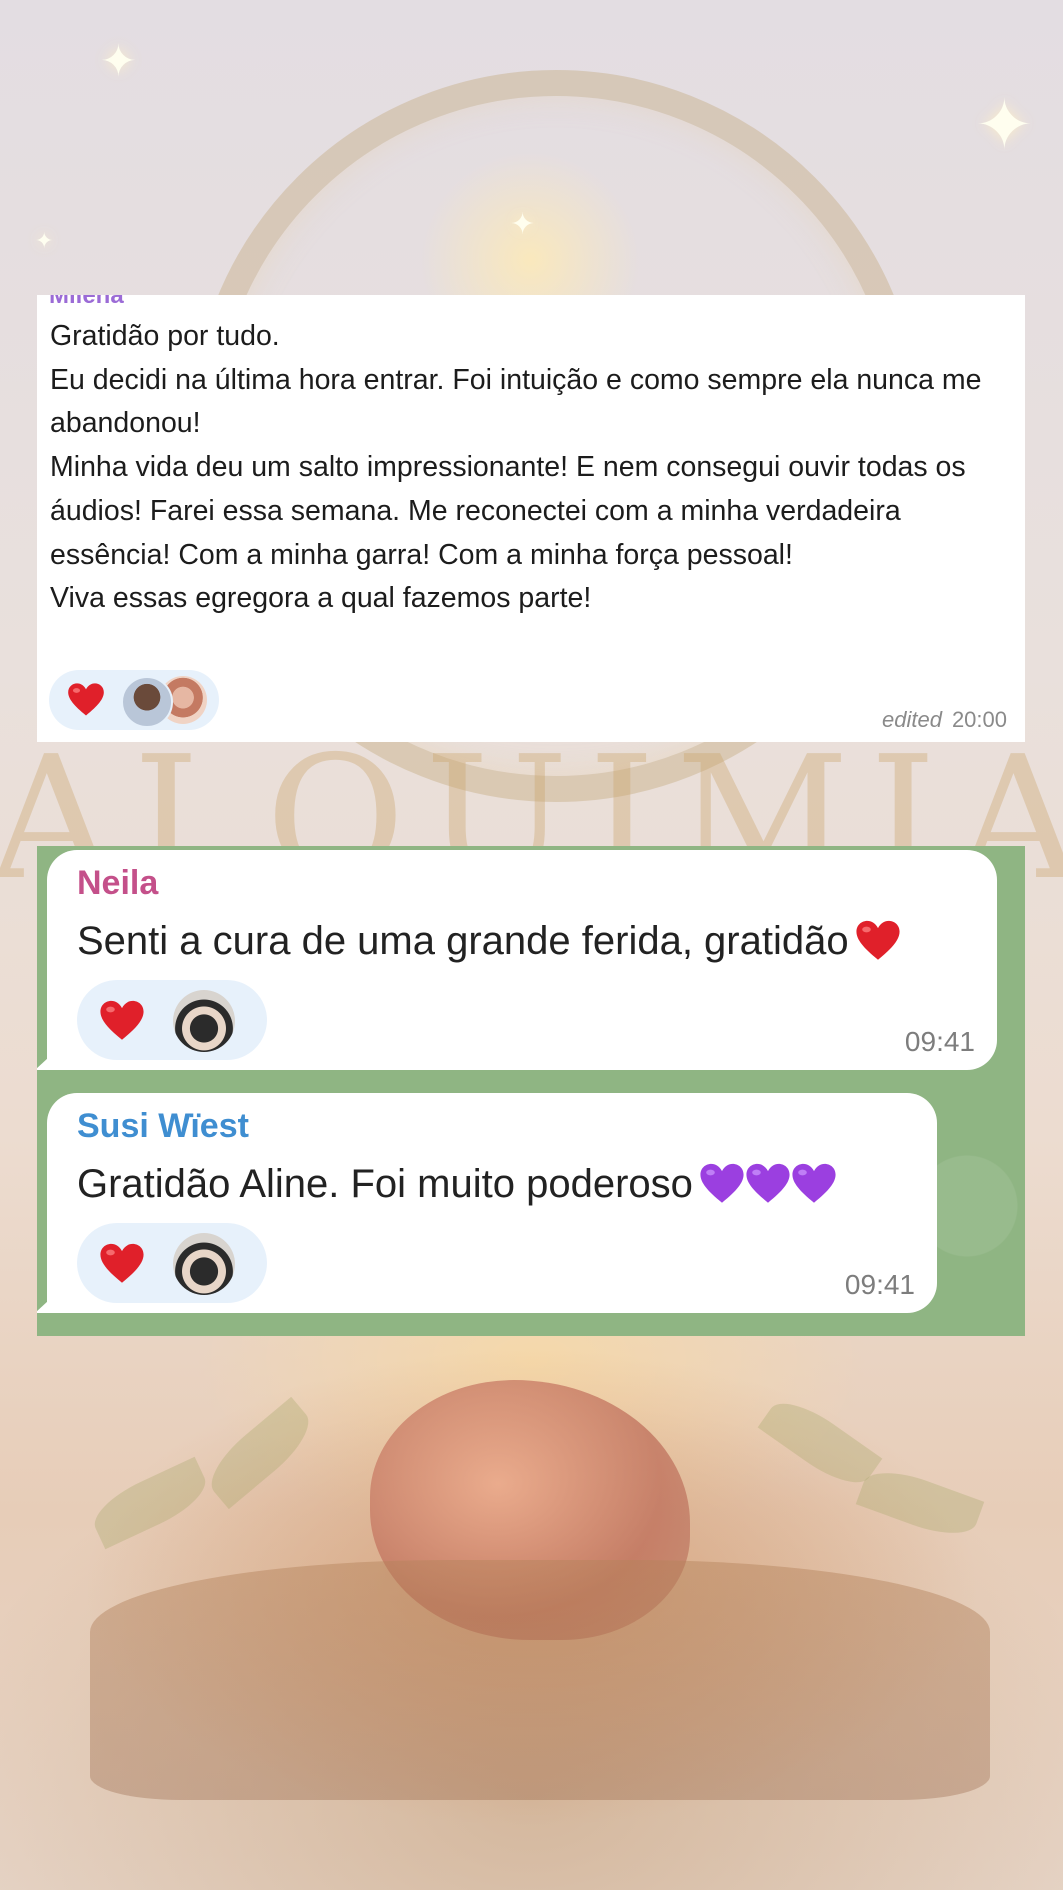 This screenshot has width=1063, height=1890. What do you see at coordinates (540, 1680) in the screenshot?
I see `open-book-decoration` at bounding box center [540, 1680].